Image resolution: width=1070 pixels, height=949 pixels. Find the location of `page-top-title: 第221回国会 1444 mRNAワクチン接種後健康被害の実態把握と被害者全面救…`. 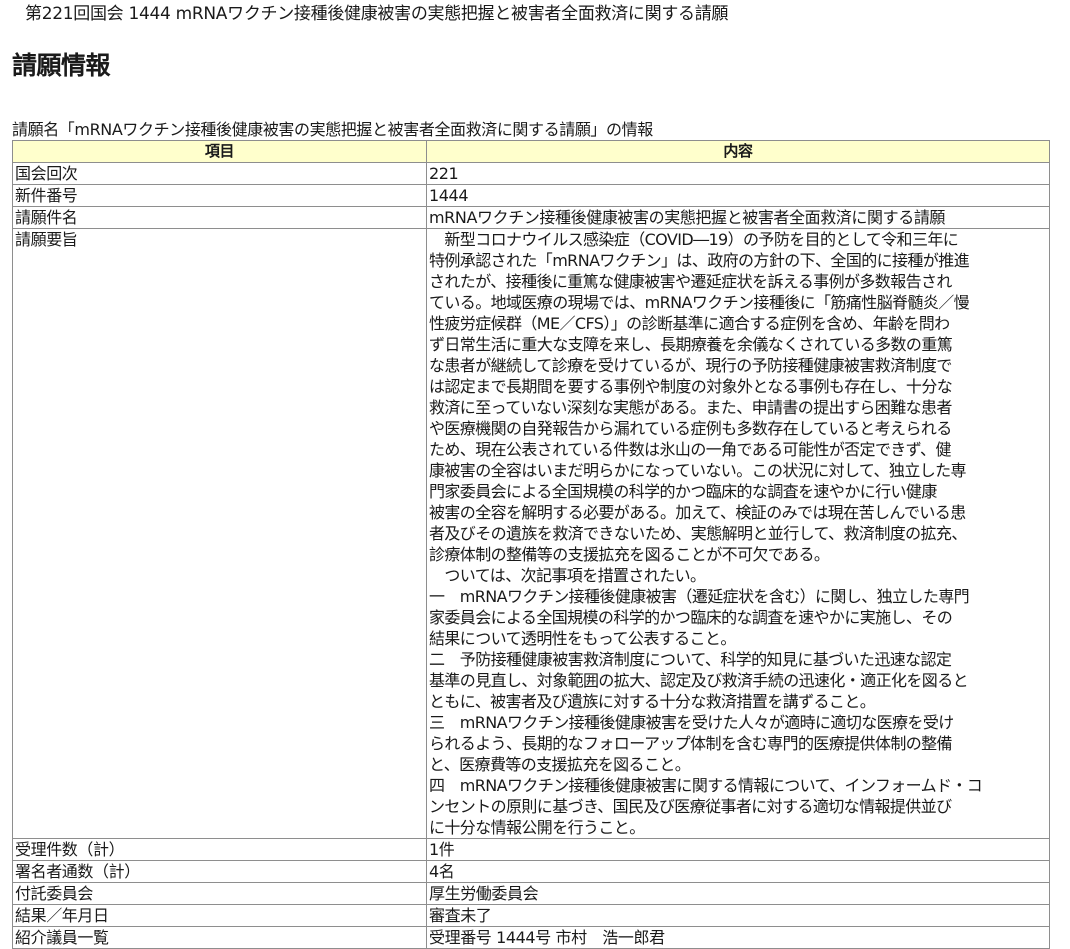

page-top-title: 第221回国会 1444 mRNAワクチン接種後健康被害の実態把握と被害者全面救… is located at coordinates (377, 14).